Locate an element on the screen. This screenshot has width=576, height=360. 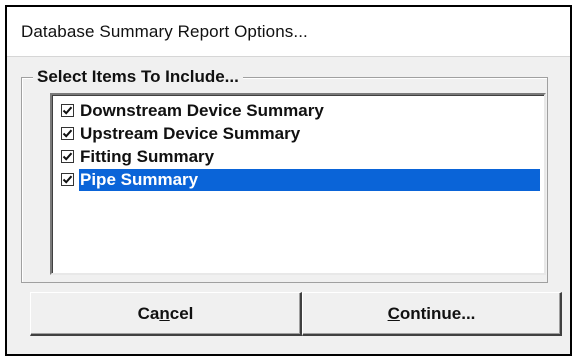
list-item-label: Pipe Summary is located at coordinates (309, 179).